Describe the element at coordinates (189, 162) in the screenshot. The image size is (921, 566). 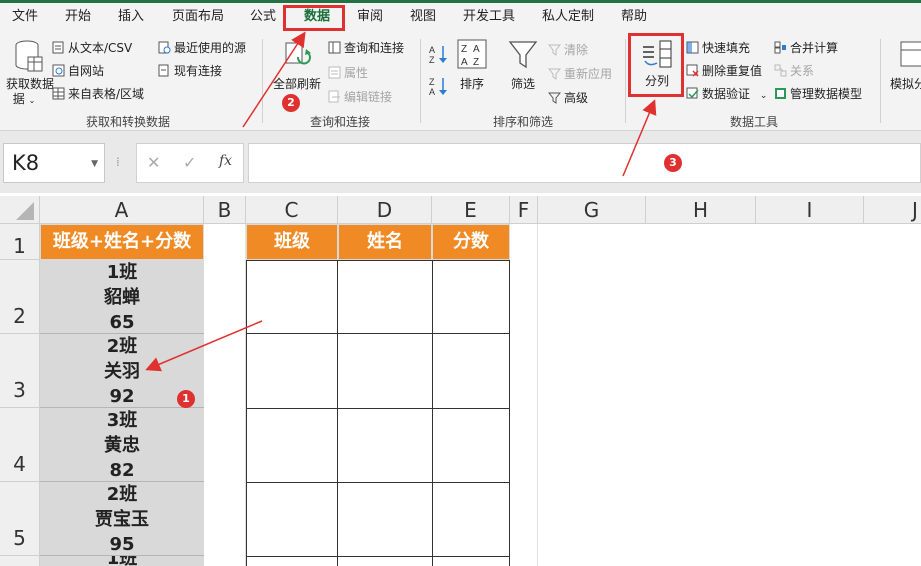
I see `enter-icon: ✓` at that location.